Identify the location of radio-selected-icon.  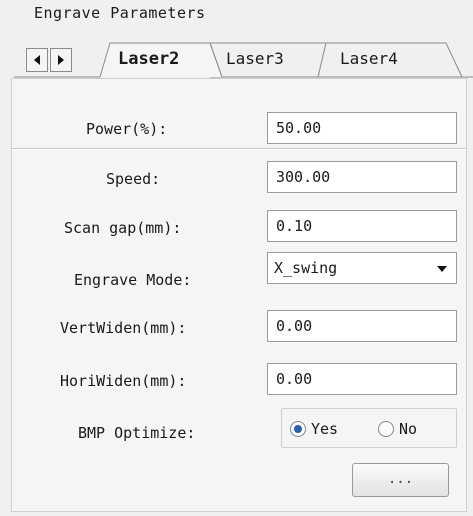
(298, 429).